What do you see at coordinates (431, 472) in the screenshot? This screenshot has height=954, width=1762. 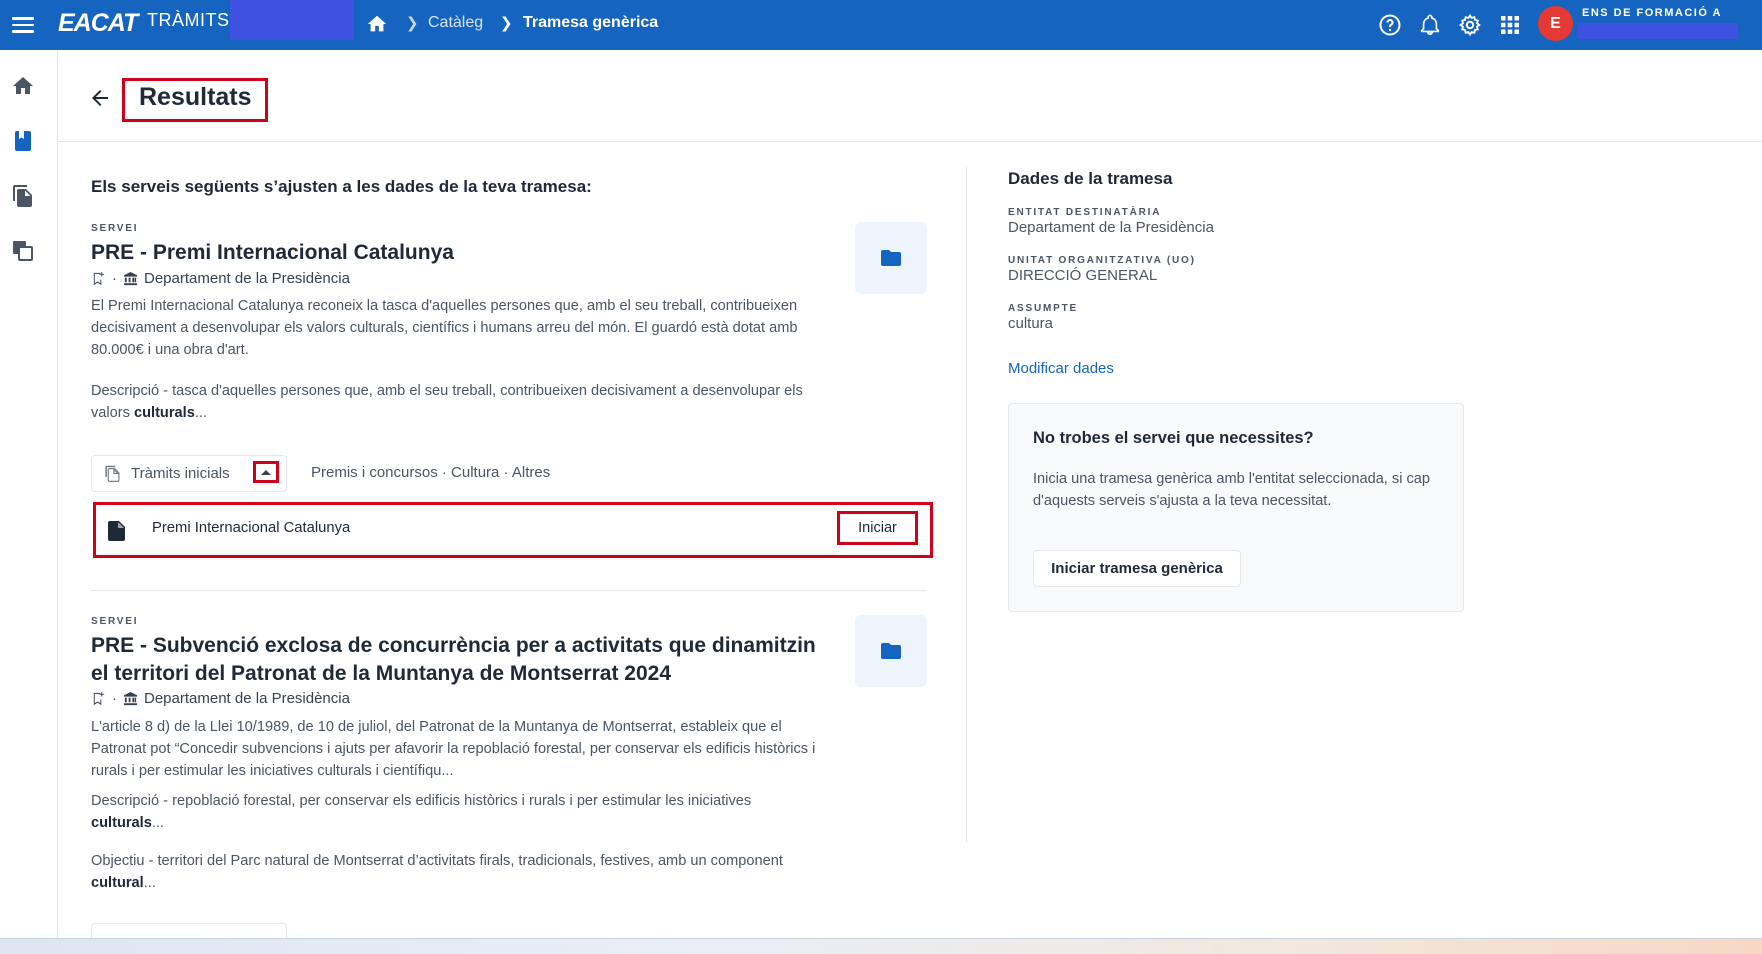 I see `service-tags: Premis i concursos · Cultura · Altres` at bounding box center [431, 472].